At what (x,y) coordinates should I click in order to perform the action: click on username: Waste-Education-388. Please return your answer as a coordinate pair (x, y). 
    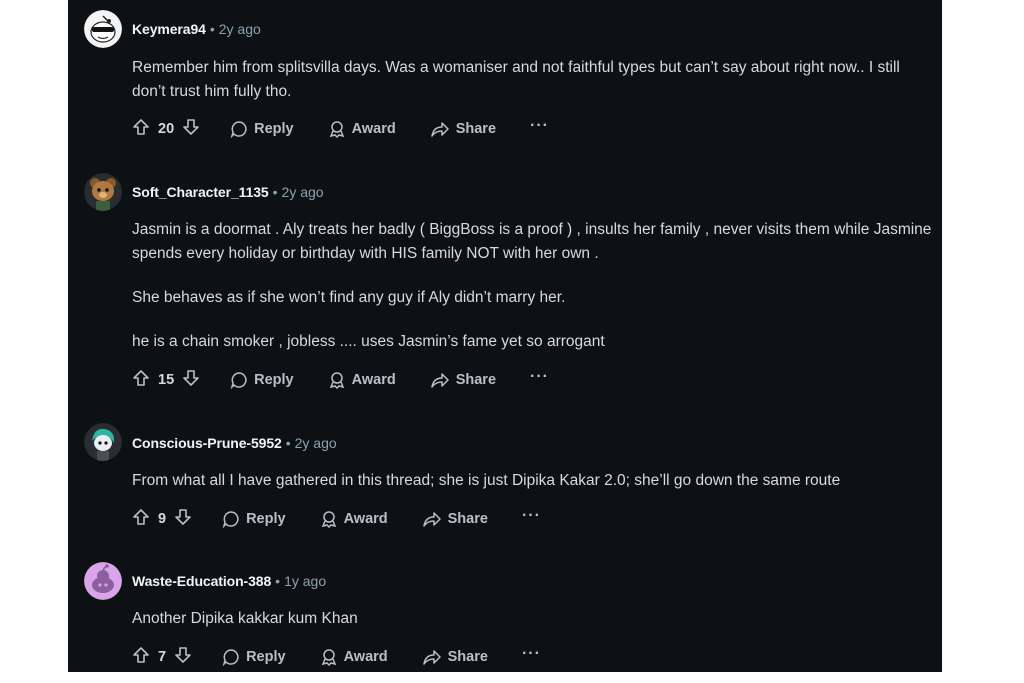
    Looking at the image, I should click on (201, 581).